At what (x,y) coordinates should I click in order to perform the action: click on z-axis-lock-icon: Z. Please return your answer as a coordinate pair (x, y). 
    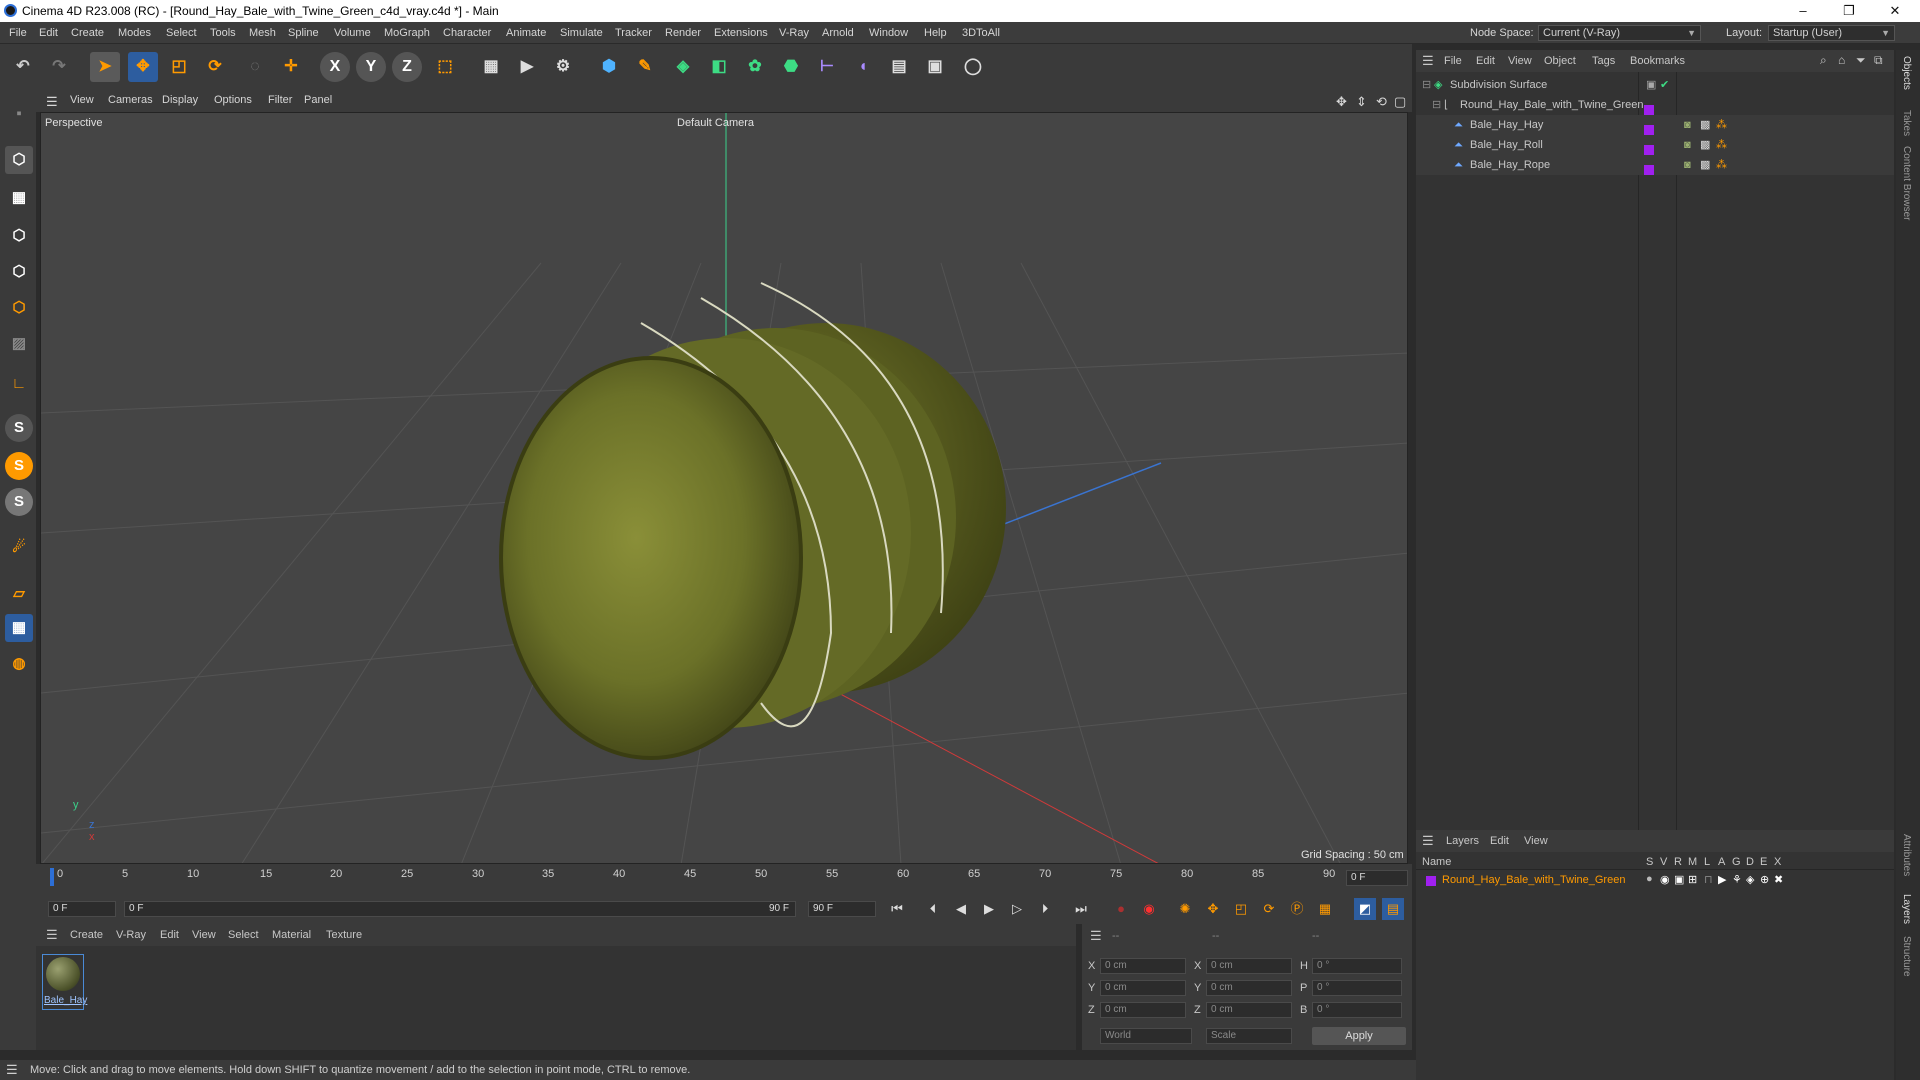
    Looking at the image, I should click on (407, 67).